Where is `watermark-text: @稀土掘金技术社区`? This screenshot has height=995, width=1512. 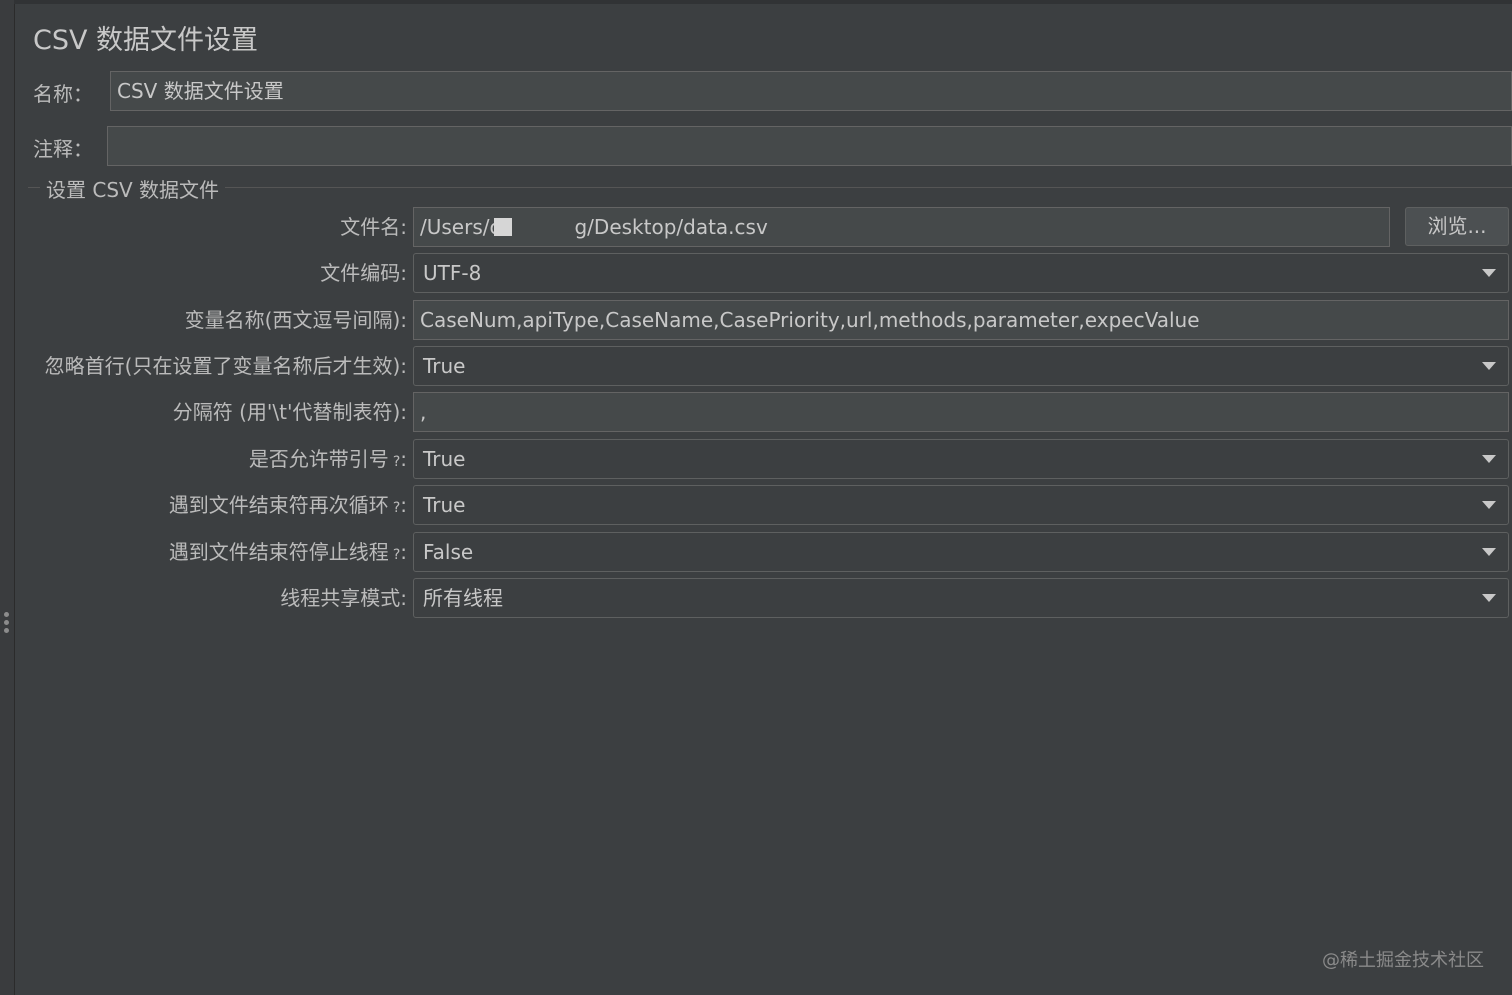
watermark-text: @稀土掘金技术社区 is located at coordinates (1403, 960).